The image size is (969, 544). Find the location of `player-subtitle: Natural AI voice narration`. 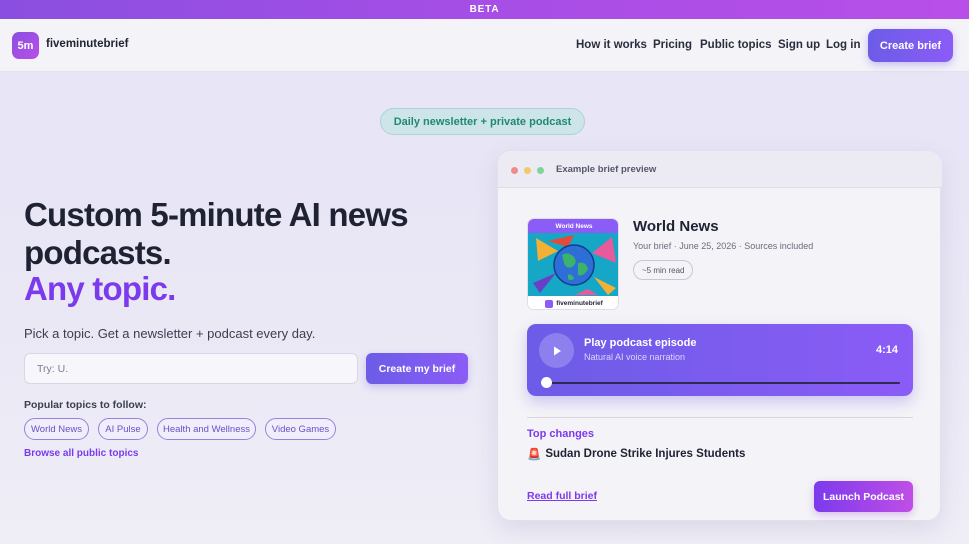

player-subtitle: Natural AI voice narration is located at coordinates (635, 357).